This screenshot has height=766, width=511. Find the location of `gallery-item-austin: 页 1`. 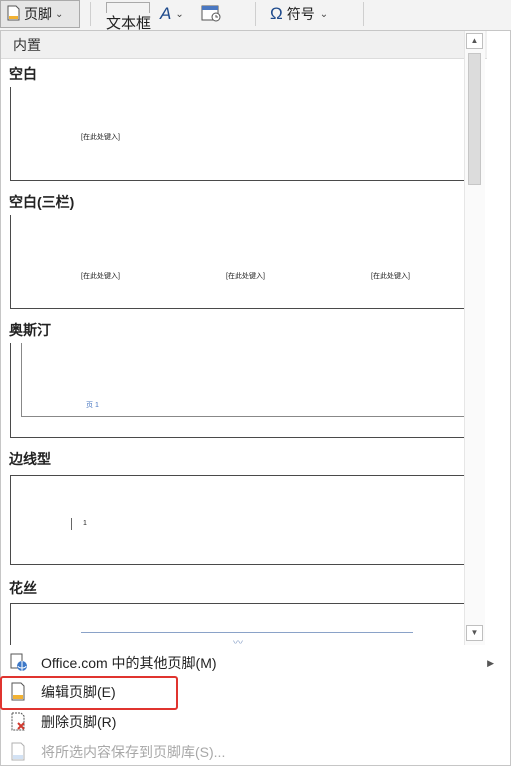

gallery-item-austin: 页 1 is located at coordinates (245, 390).